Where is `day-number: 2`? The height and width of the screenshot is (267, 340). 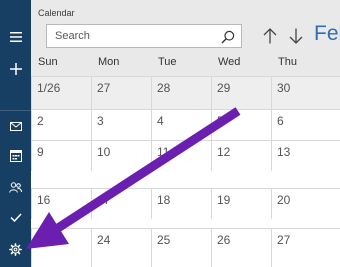 day-number: 2 is located at coordinates (40, 121).